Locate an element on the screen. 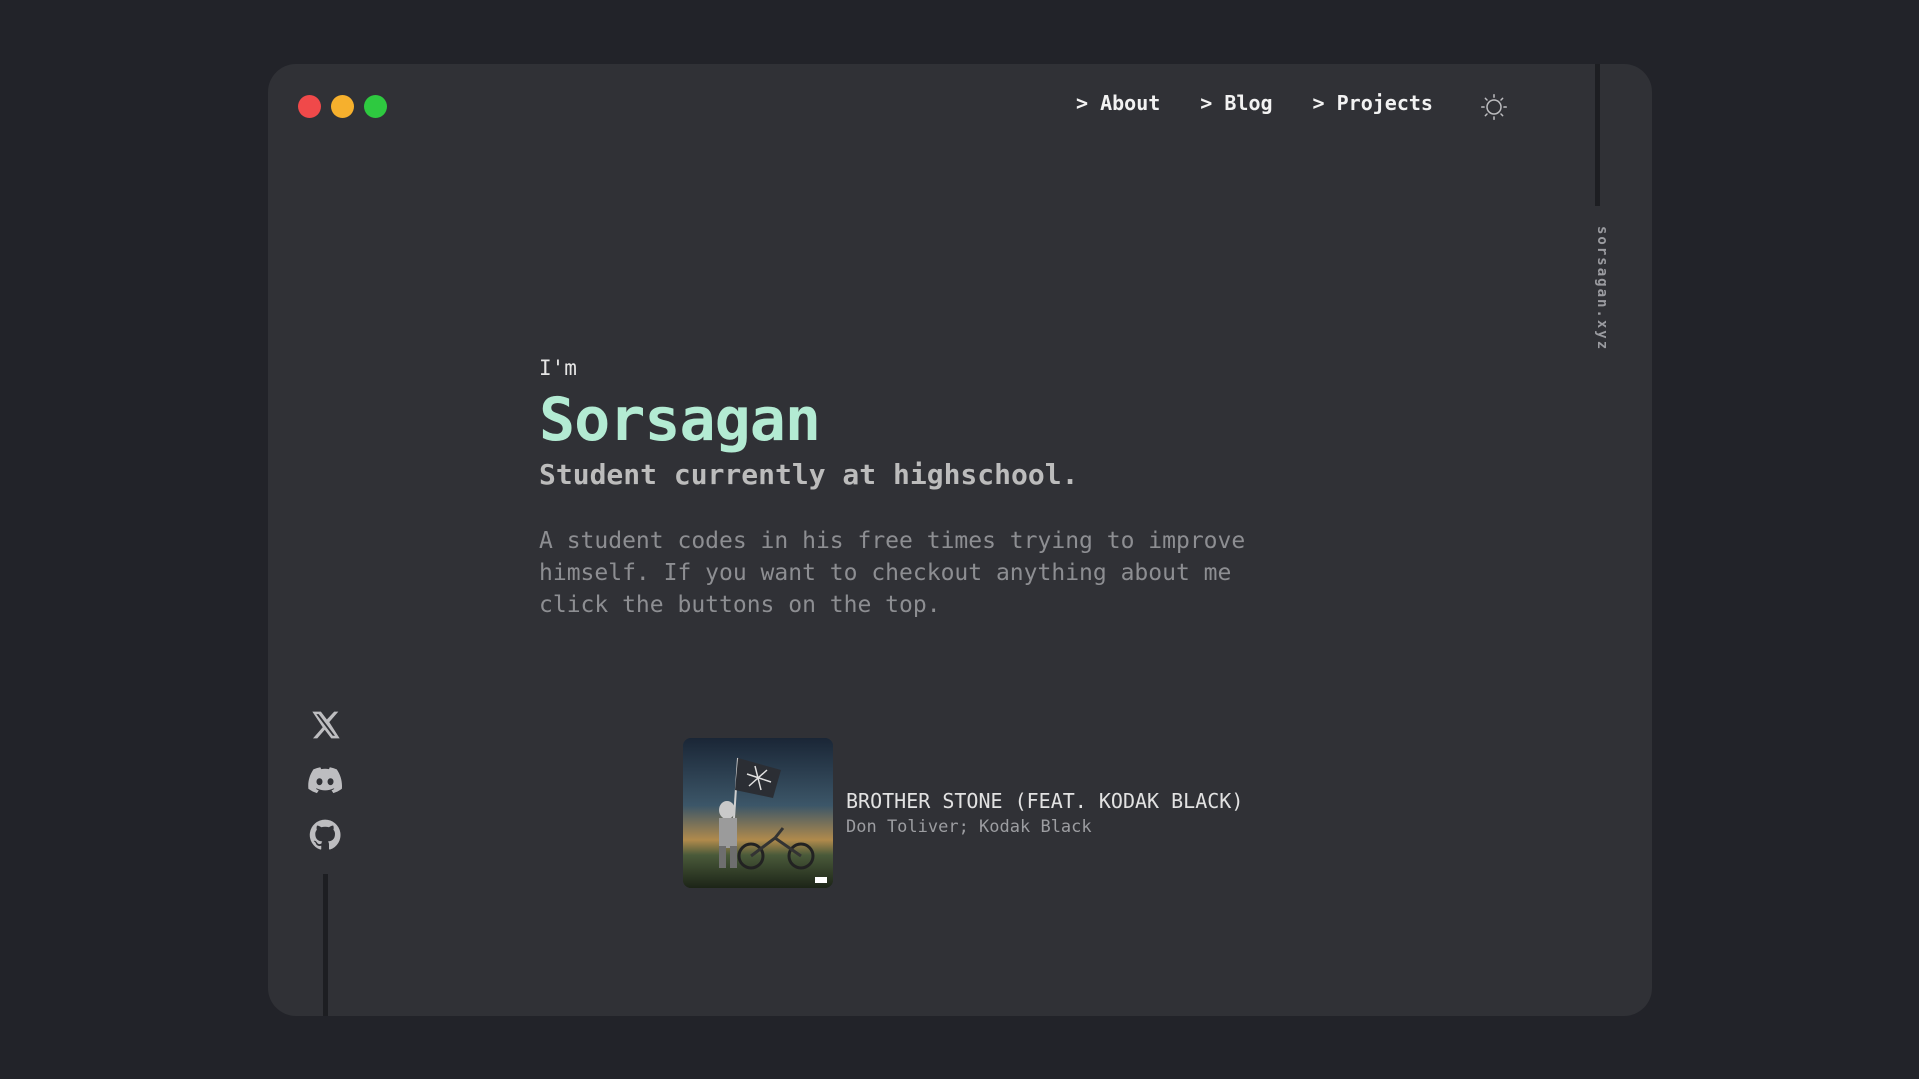 The image size is (1919, 1079). greeting-text: I'm is located at coordinates (558, 368).